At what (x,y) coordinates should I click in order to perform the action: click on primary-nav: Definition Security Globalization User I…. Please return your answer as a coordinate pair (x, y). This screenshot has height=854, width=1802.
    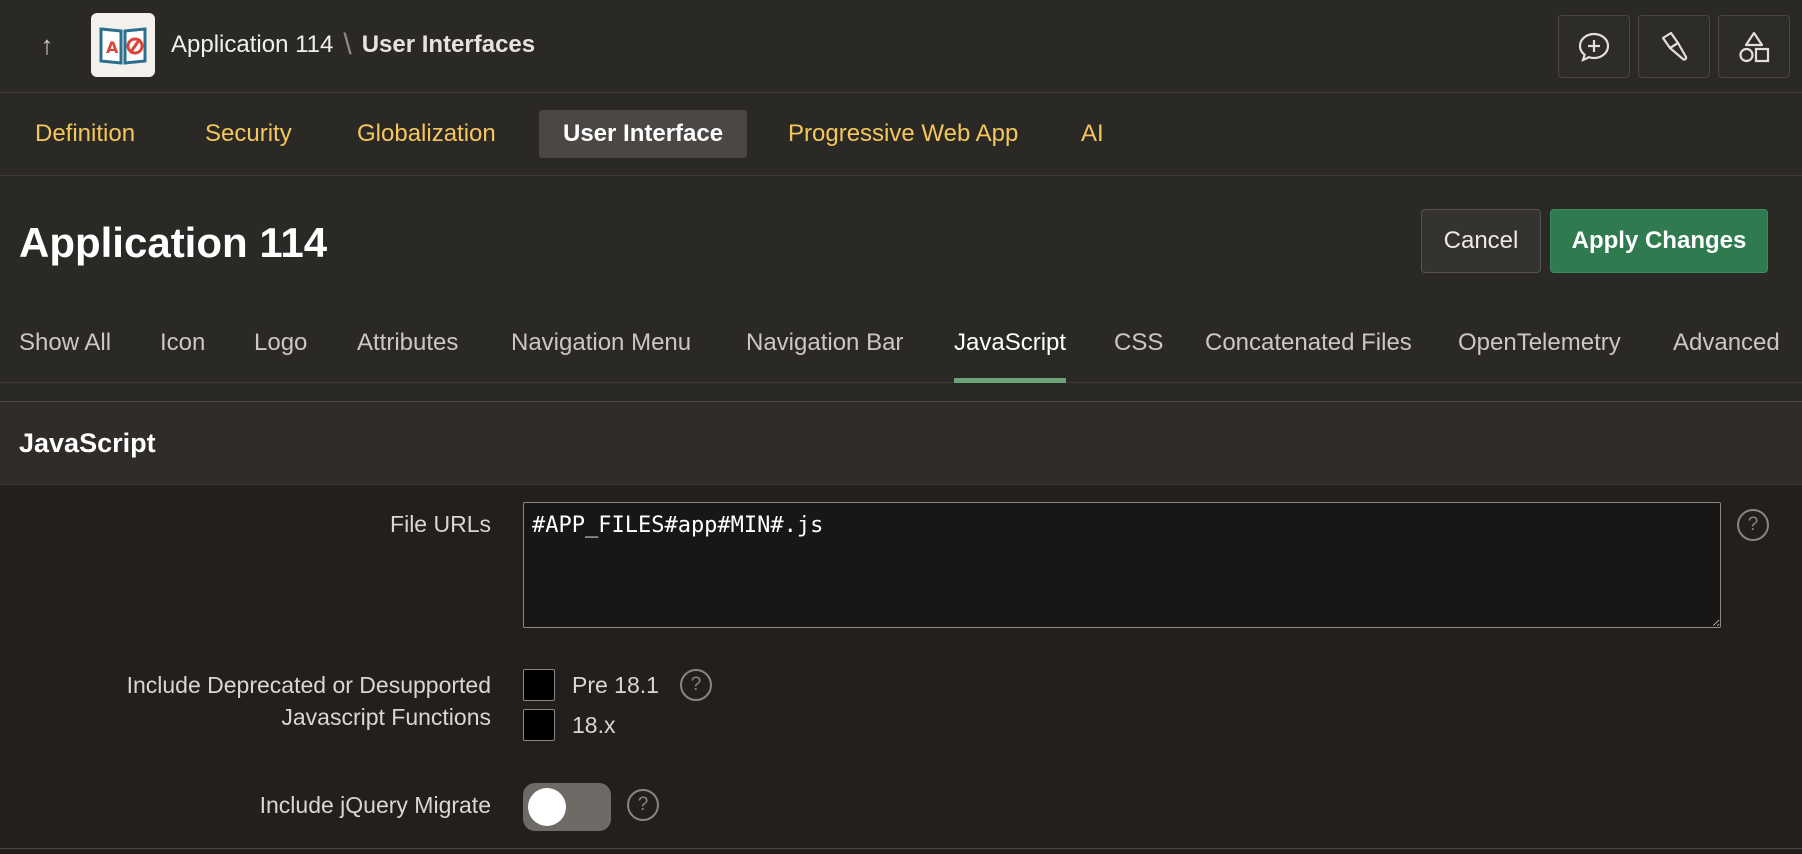
    Looking at the image, I should click on (901, 135).